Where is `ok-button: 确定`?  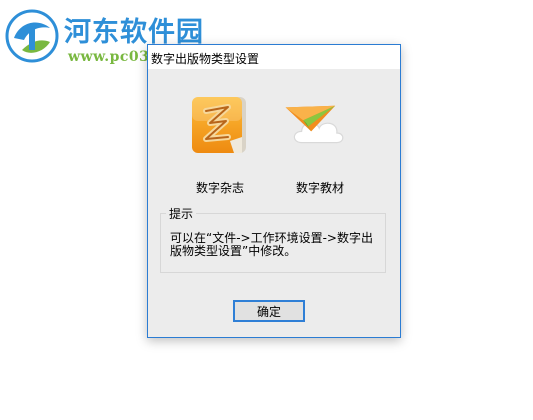 ok-button: 确定 is located at coordinates (269, 311).